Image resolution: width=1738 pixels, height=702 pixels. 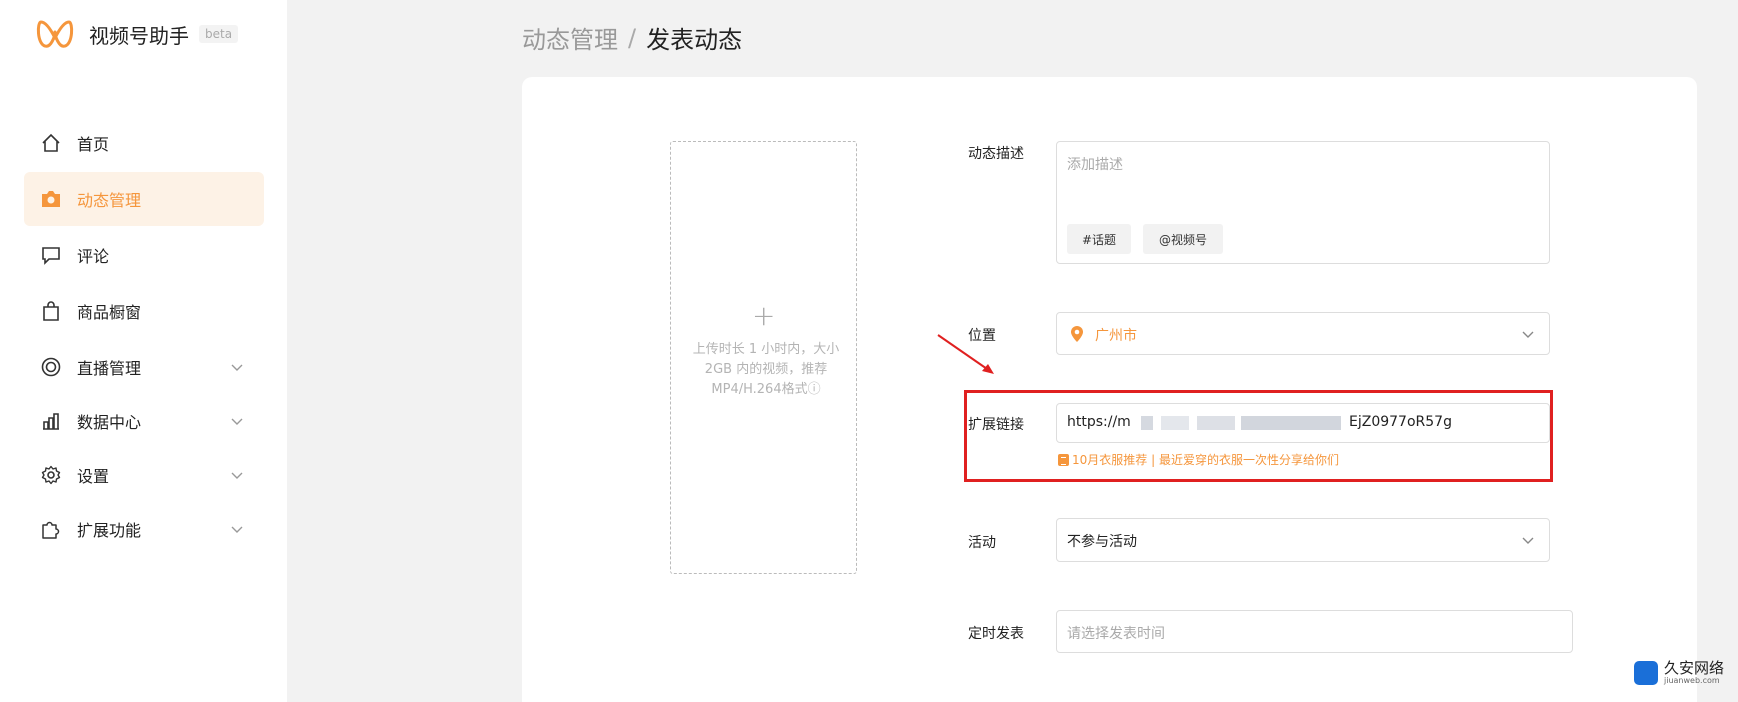 I want to click on sidebar-item-live: 直播管理, so click(x=144, y=367).